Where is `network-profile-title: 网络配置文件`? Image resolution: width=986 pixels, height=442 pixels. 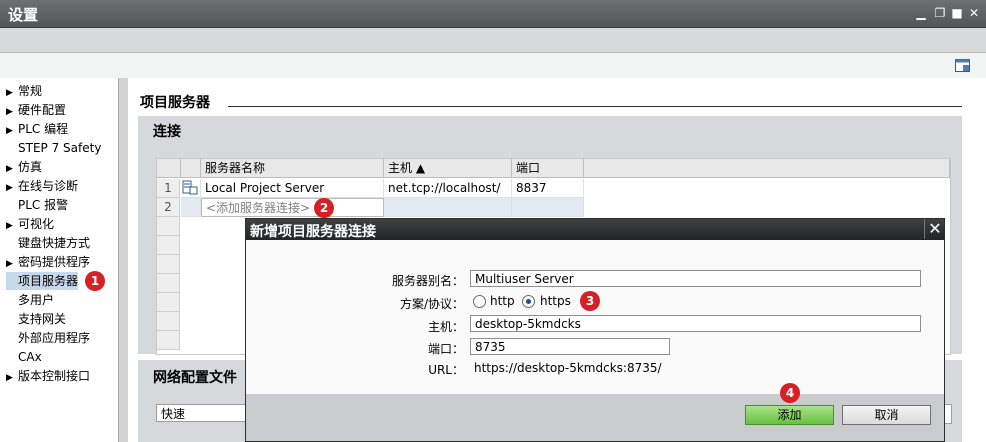
network-profile-title: 网络配置文件 is located at coordinates (195, 378).